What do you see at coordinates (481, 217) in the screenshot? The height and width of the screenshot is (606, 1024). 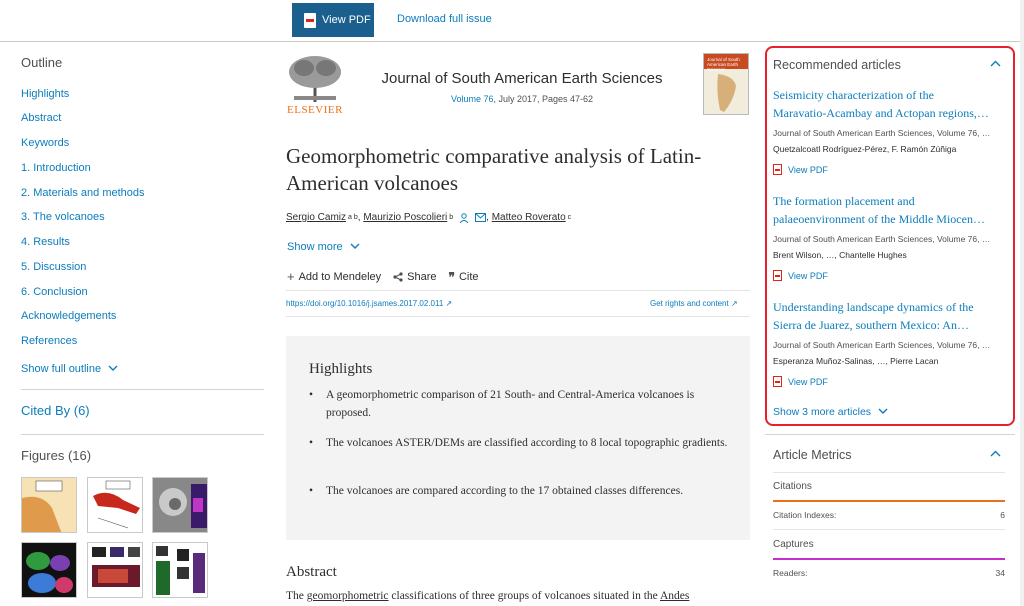 I see `email-icon` at bounding box center [481, 217].